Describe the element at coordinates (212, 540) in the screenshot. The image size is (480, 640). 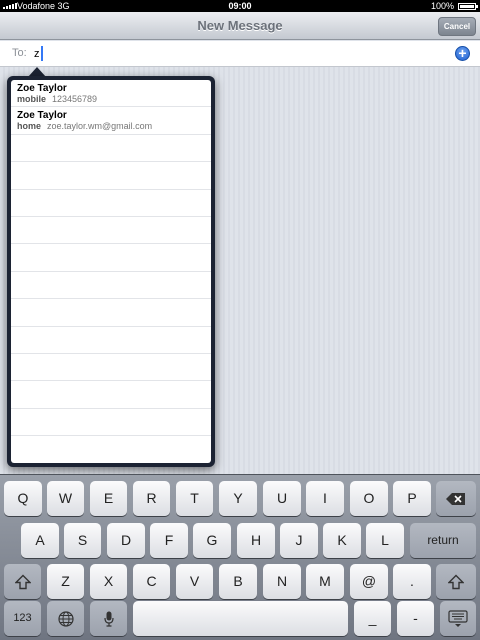
I see `key-g: G` at that location.